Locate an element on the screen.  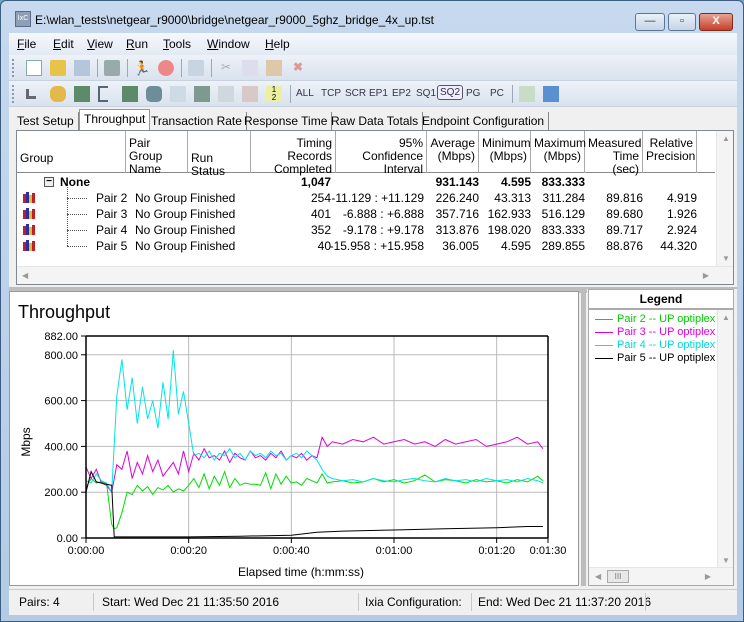
col-minimum: Minimum (Mbps) is located at coordinates (505, 152).